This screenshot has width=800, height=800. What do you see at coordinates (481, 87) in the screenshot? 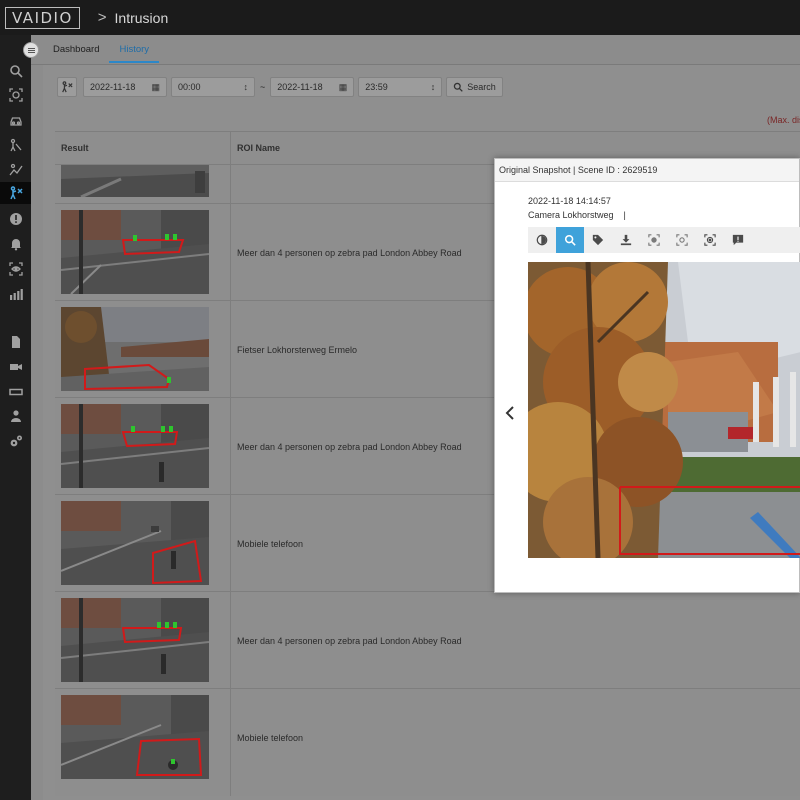
I see `search-button-label: Search` at bounding box center [481, 87].